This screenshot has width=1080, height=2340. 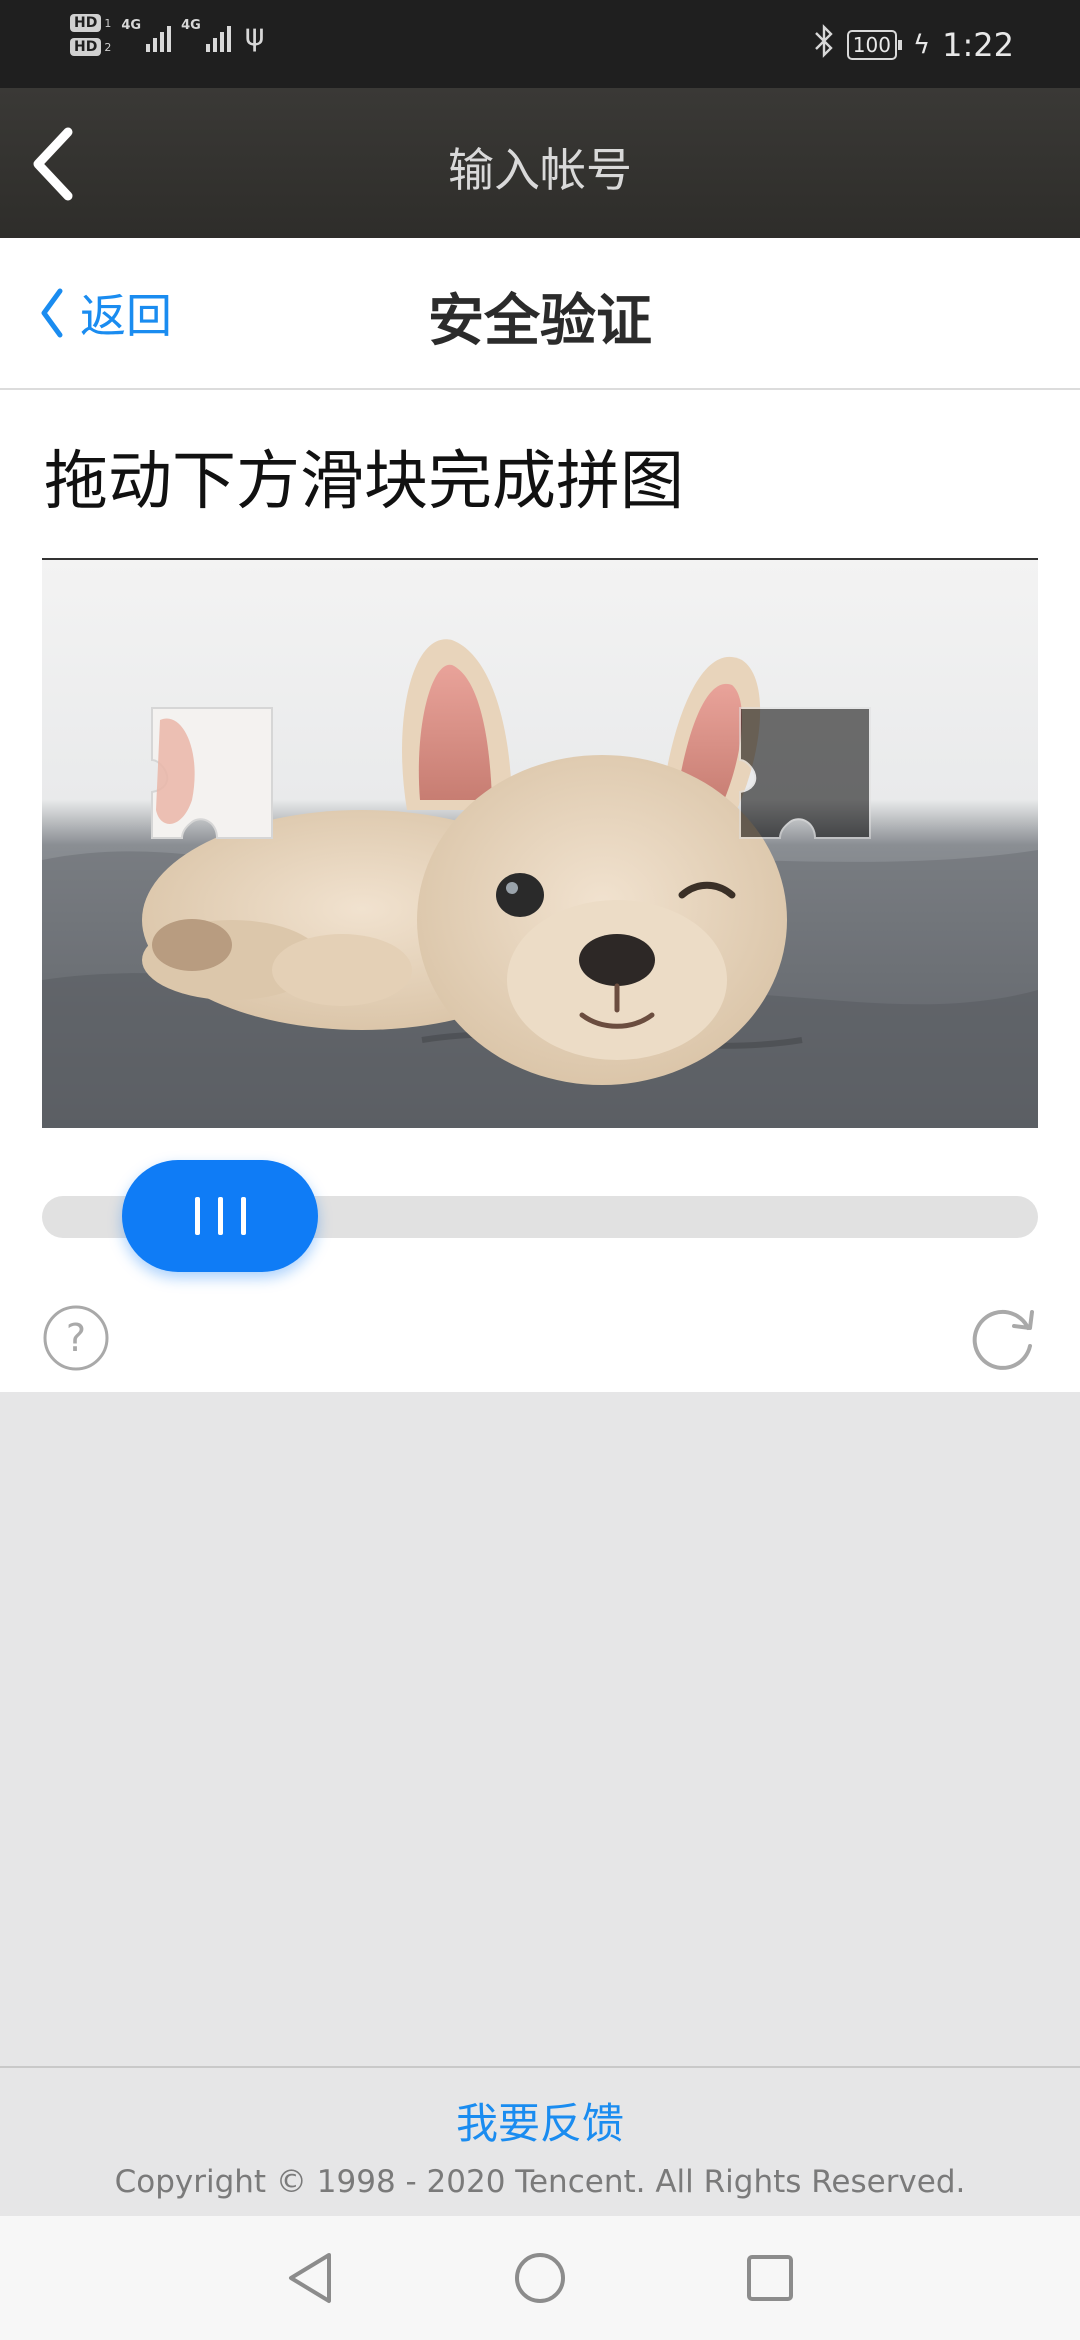 I want to click on sim1-indicator: HD 1, so click(x=90, y=23).